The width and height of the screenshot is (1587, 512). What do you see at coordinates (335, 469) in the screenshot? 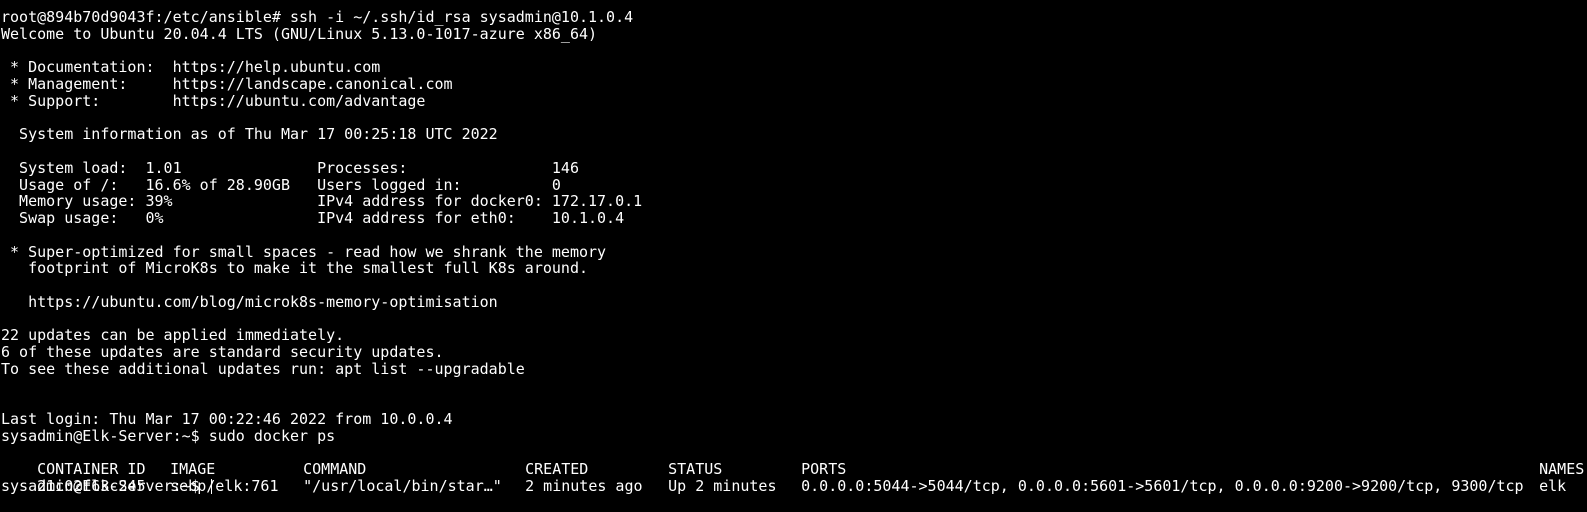
I see `header-command: COMMAND` at bounding box center [335, 469].